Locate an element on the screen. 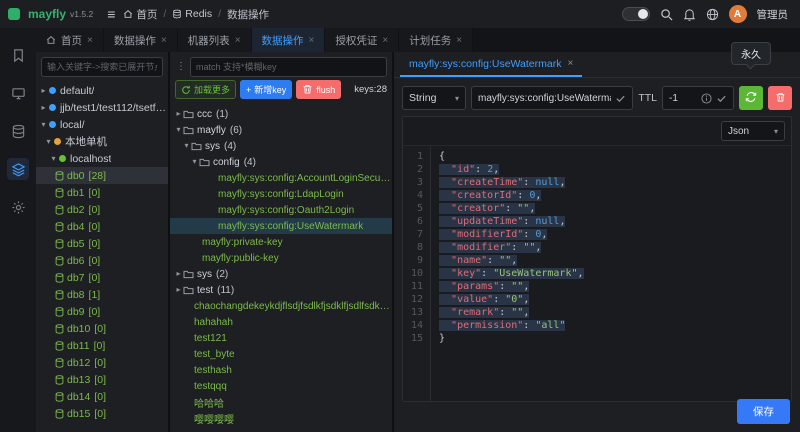  db-tree-node: db10 [0] is located at coordinates (102, 328).